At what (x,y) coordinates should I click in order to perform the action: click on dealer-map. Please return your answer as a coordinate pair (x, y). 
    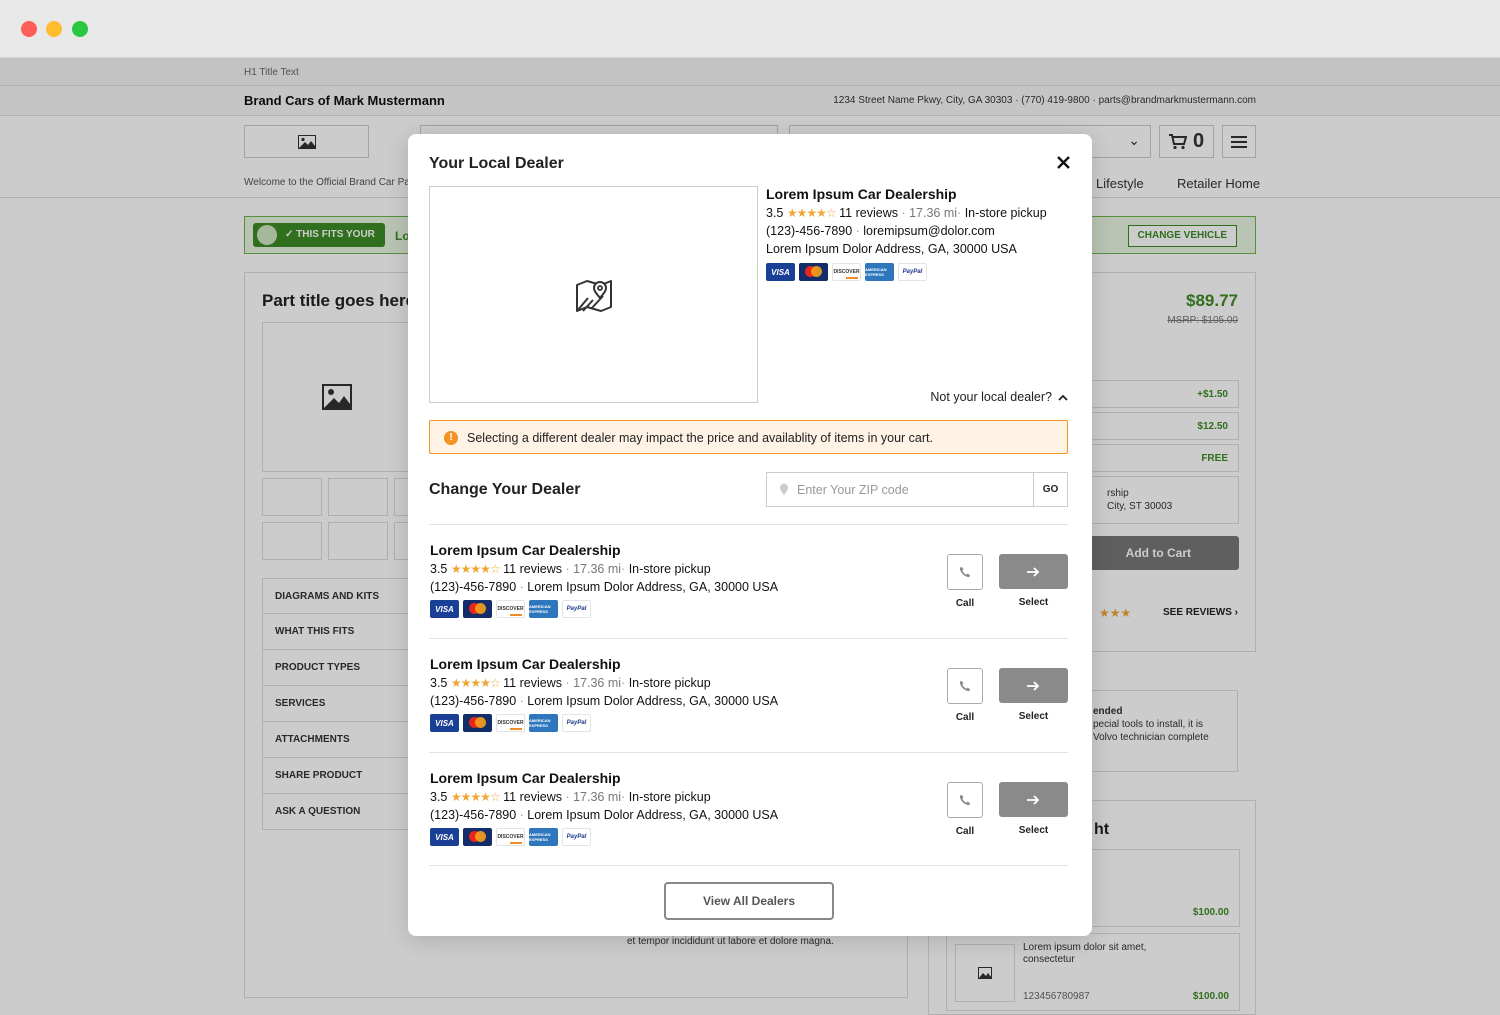
    Looking at the image, I should click on (593, 294).